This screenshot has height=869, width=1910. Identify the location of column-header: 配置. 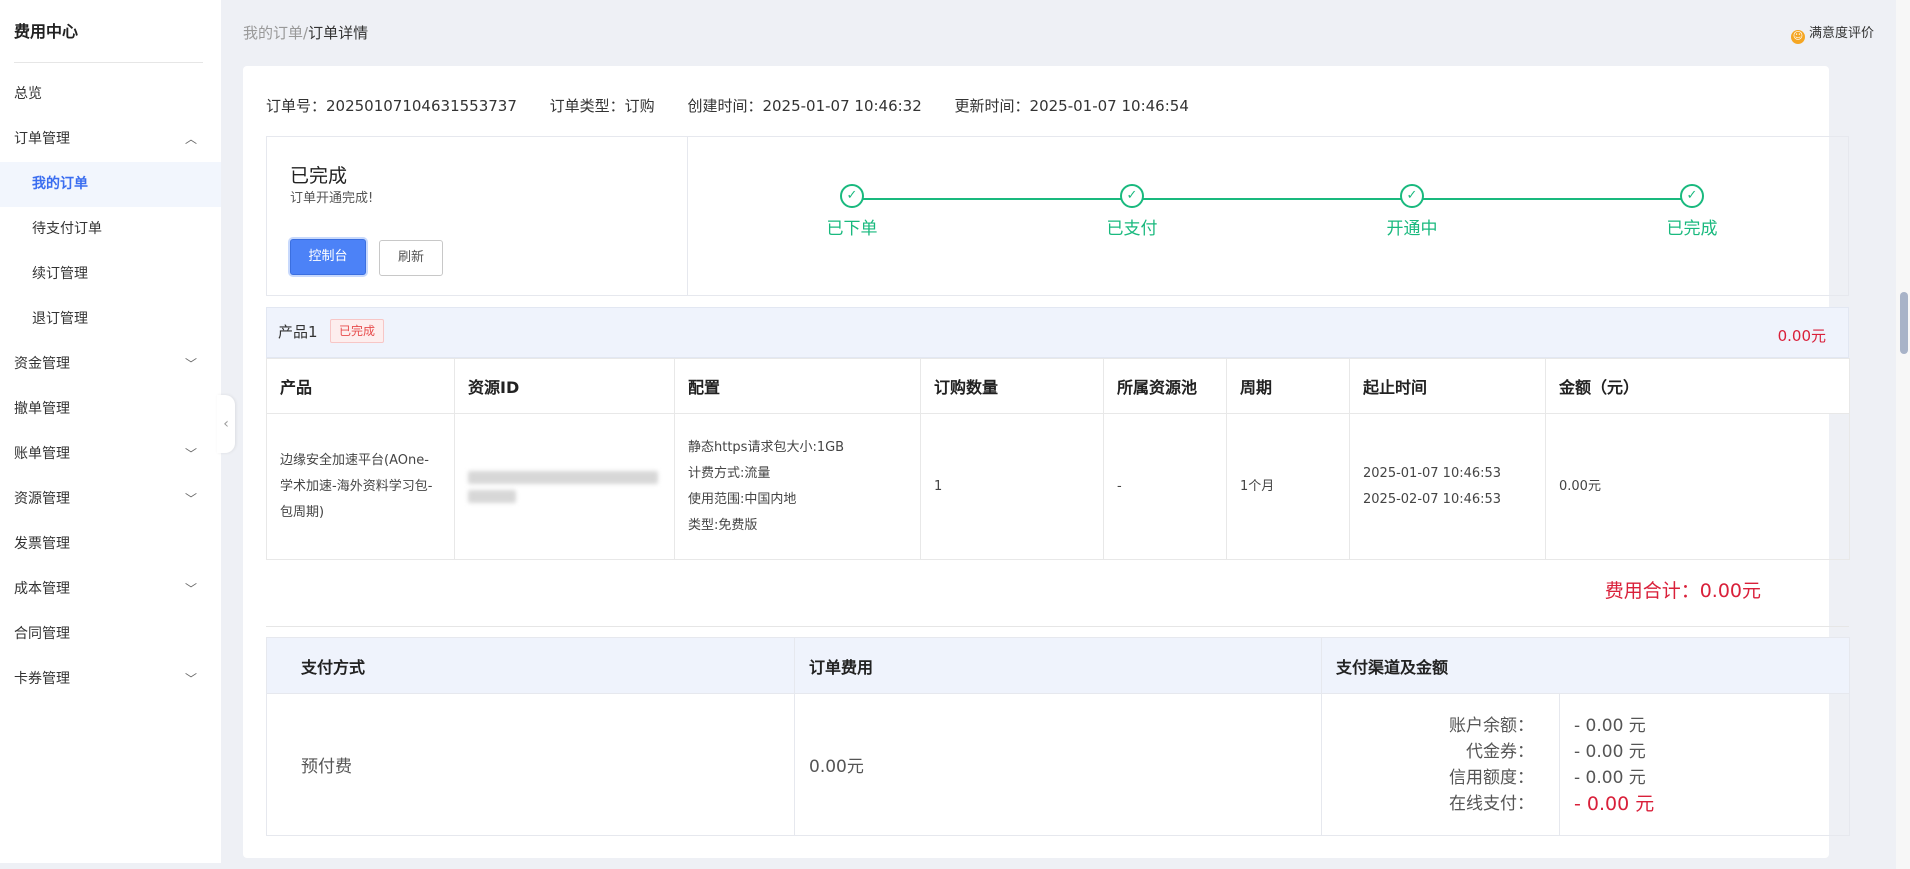
(797, 386).